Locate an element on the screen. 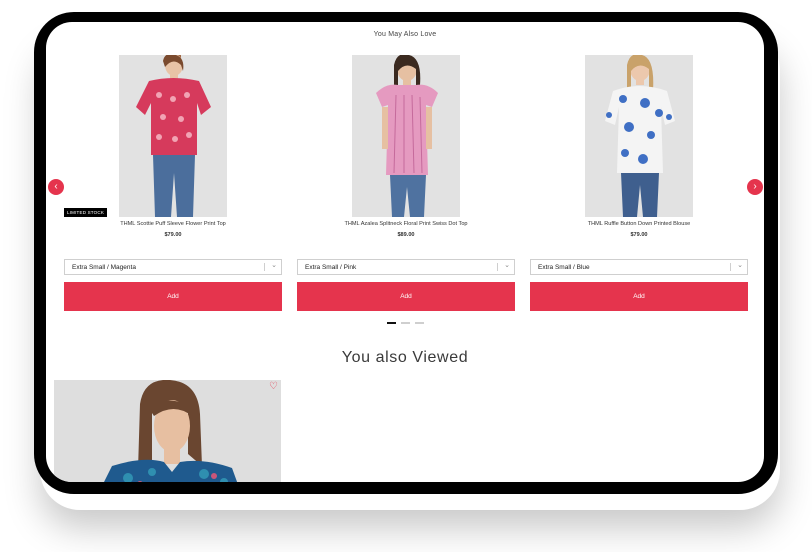 Image resolution: width=812 pixels, height=552 pixels. pagination-dot-active is located at coordinates (391, 323).